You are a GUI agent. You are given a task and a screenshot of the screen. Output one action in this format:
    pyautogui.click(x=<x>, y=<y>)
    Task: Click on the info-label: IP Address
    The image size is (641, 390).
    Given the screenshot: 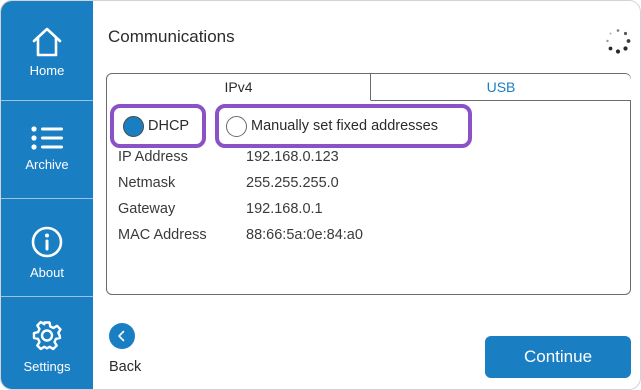 What is the action you would take?
    pyautogui.click(x=153, y=157)
    